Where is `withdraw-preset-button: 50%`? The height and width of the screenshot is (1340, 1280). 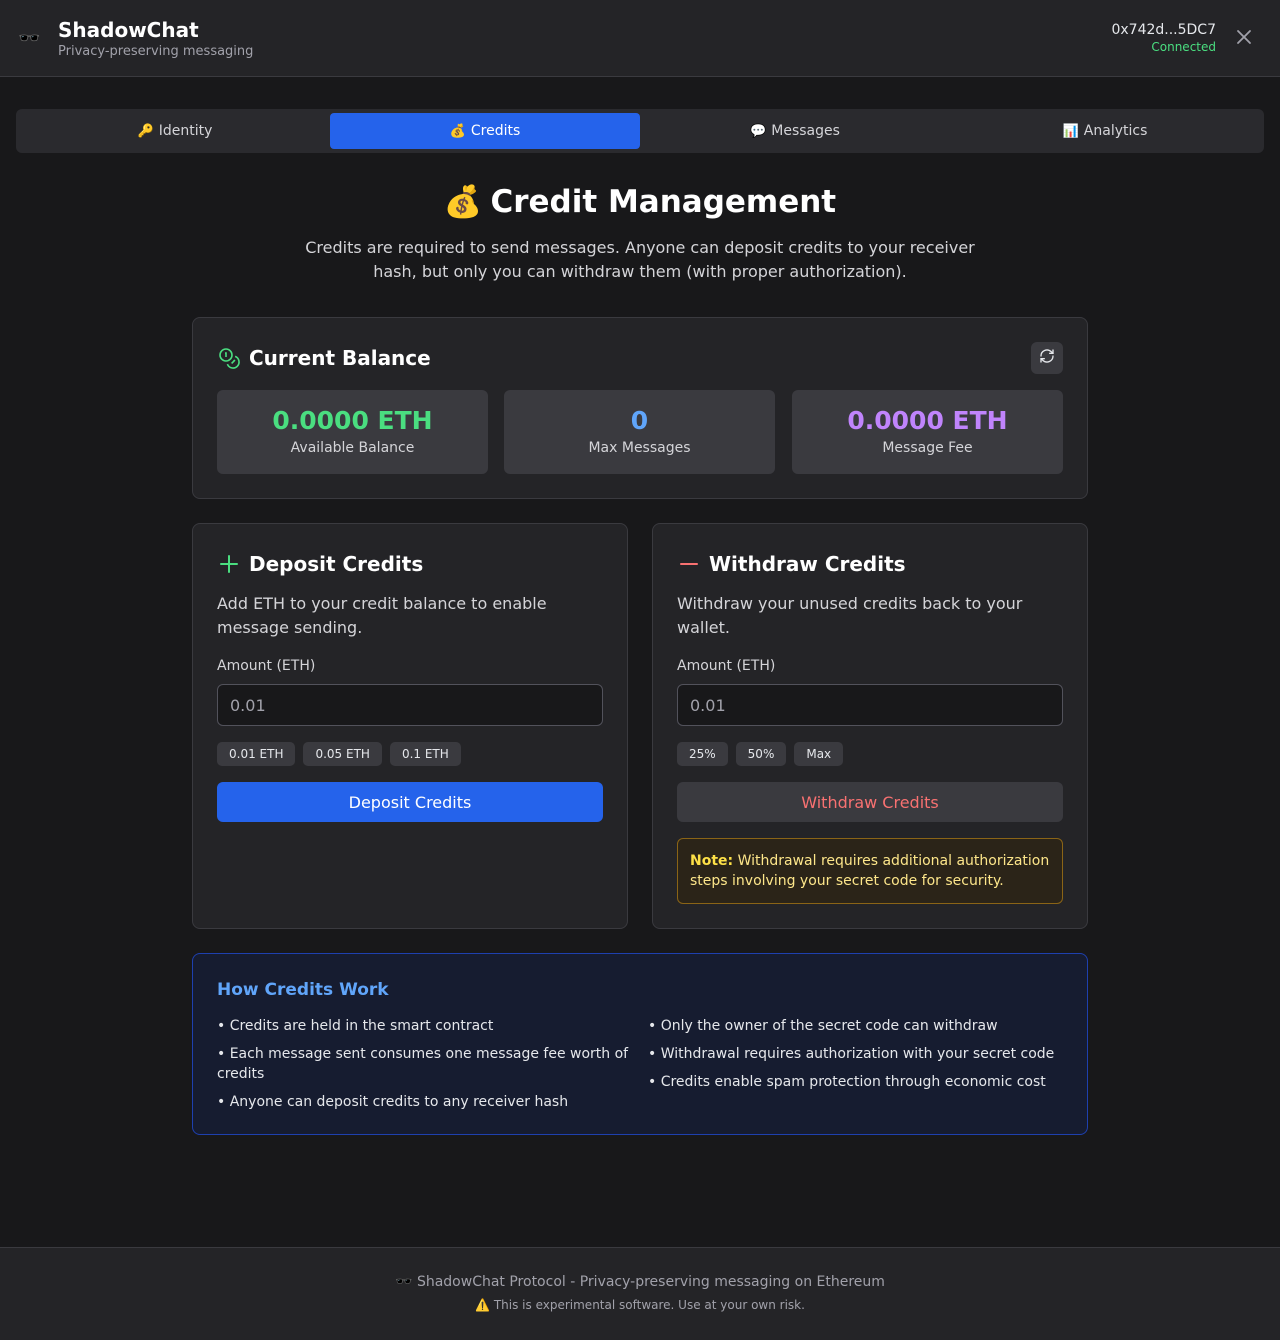
withdraw-preset-button: 50% is located at coordinates (761, 754).